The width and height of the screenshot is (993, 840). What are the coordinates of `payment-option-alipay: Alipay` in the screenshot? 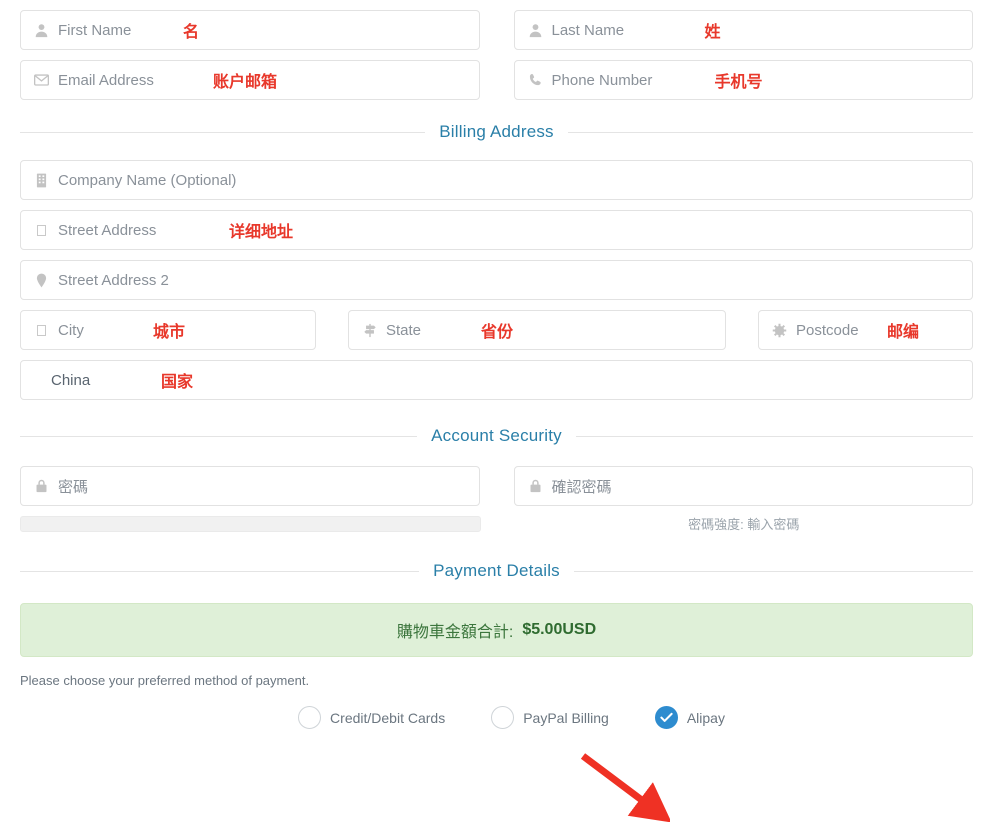 It's located at (689, 717).